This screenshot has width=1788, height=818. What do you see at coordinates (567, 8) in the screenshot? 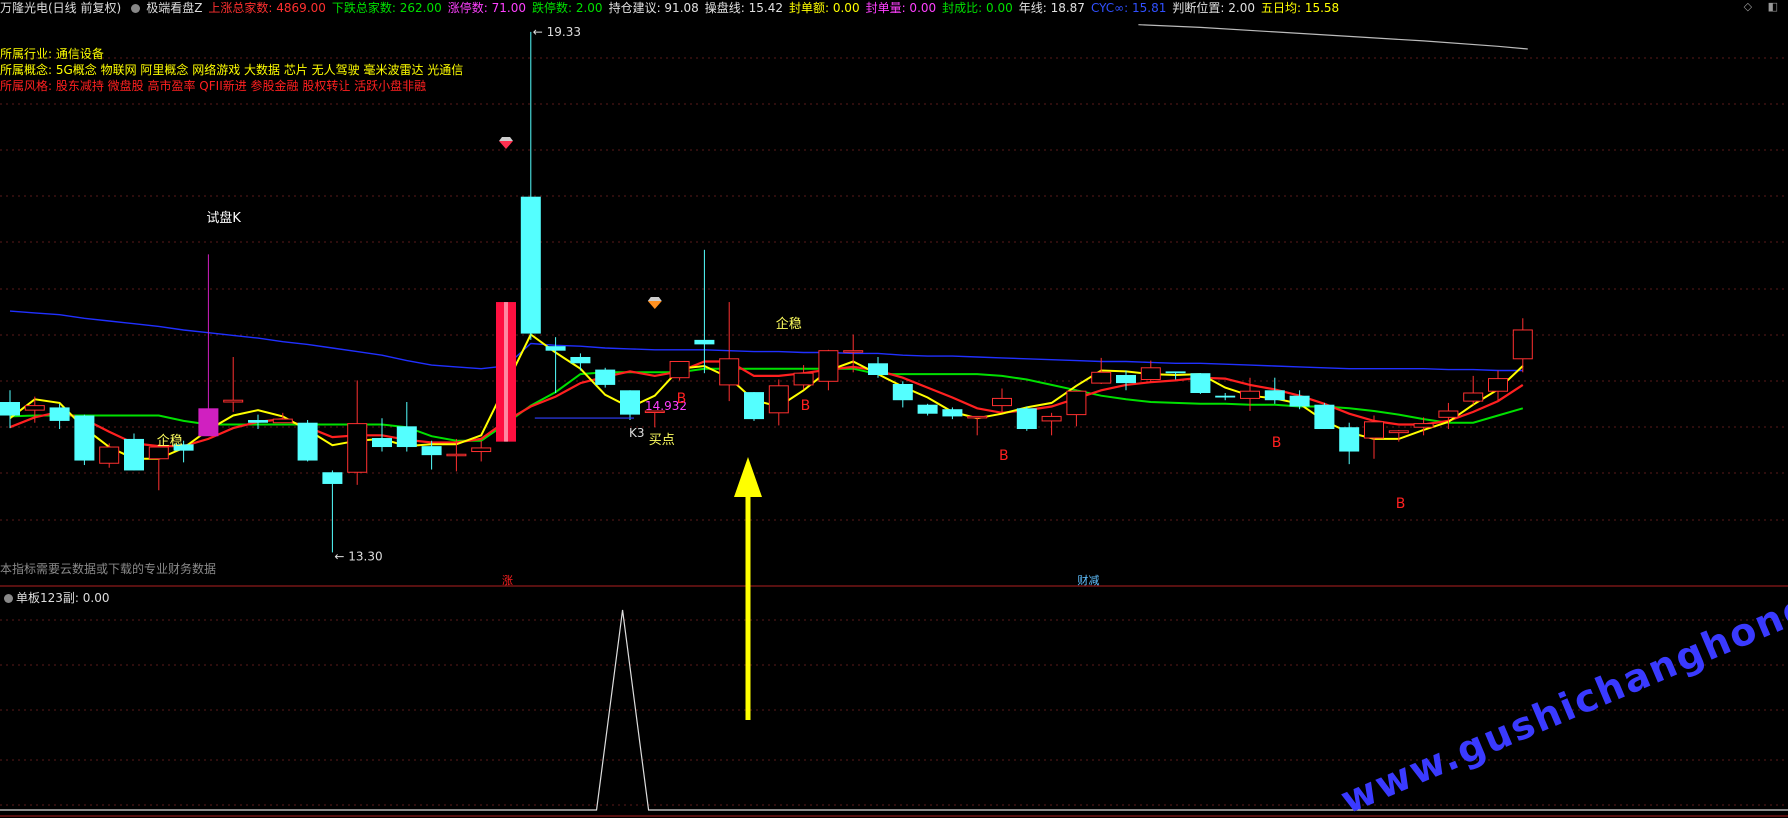
I see `stat-3: 跌停数: 2.00` at bounding box center [567, 8].